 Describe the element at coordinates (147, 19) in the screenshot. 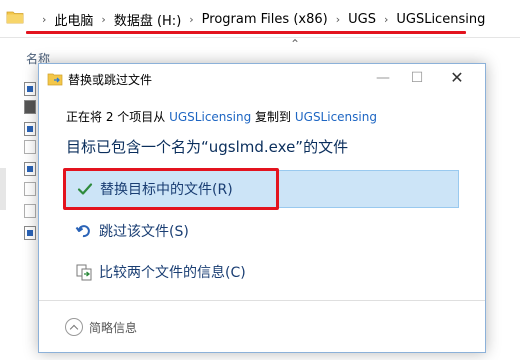

I see `breadcrumb-data-drive: 数据盘 (H:)` at that location.